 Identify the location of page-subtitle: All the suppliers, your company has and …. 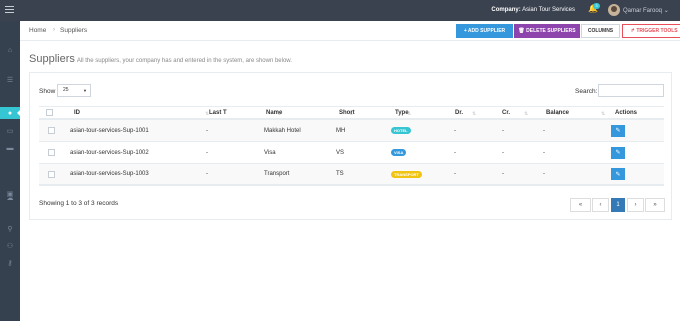
(184, 61).